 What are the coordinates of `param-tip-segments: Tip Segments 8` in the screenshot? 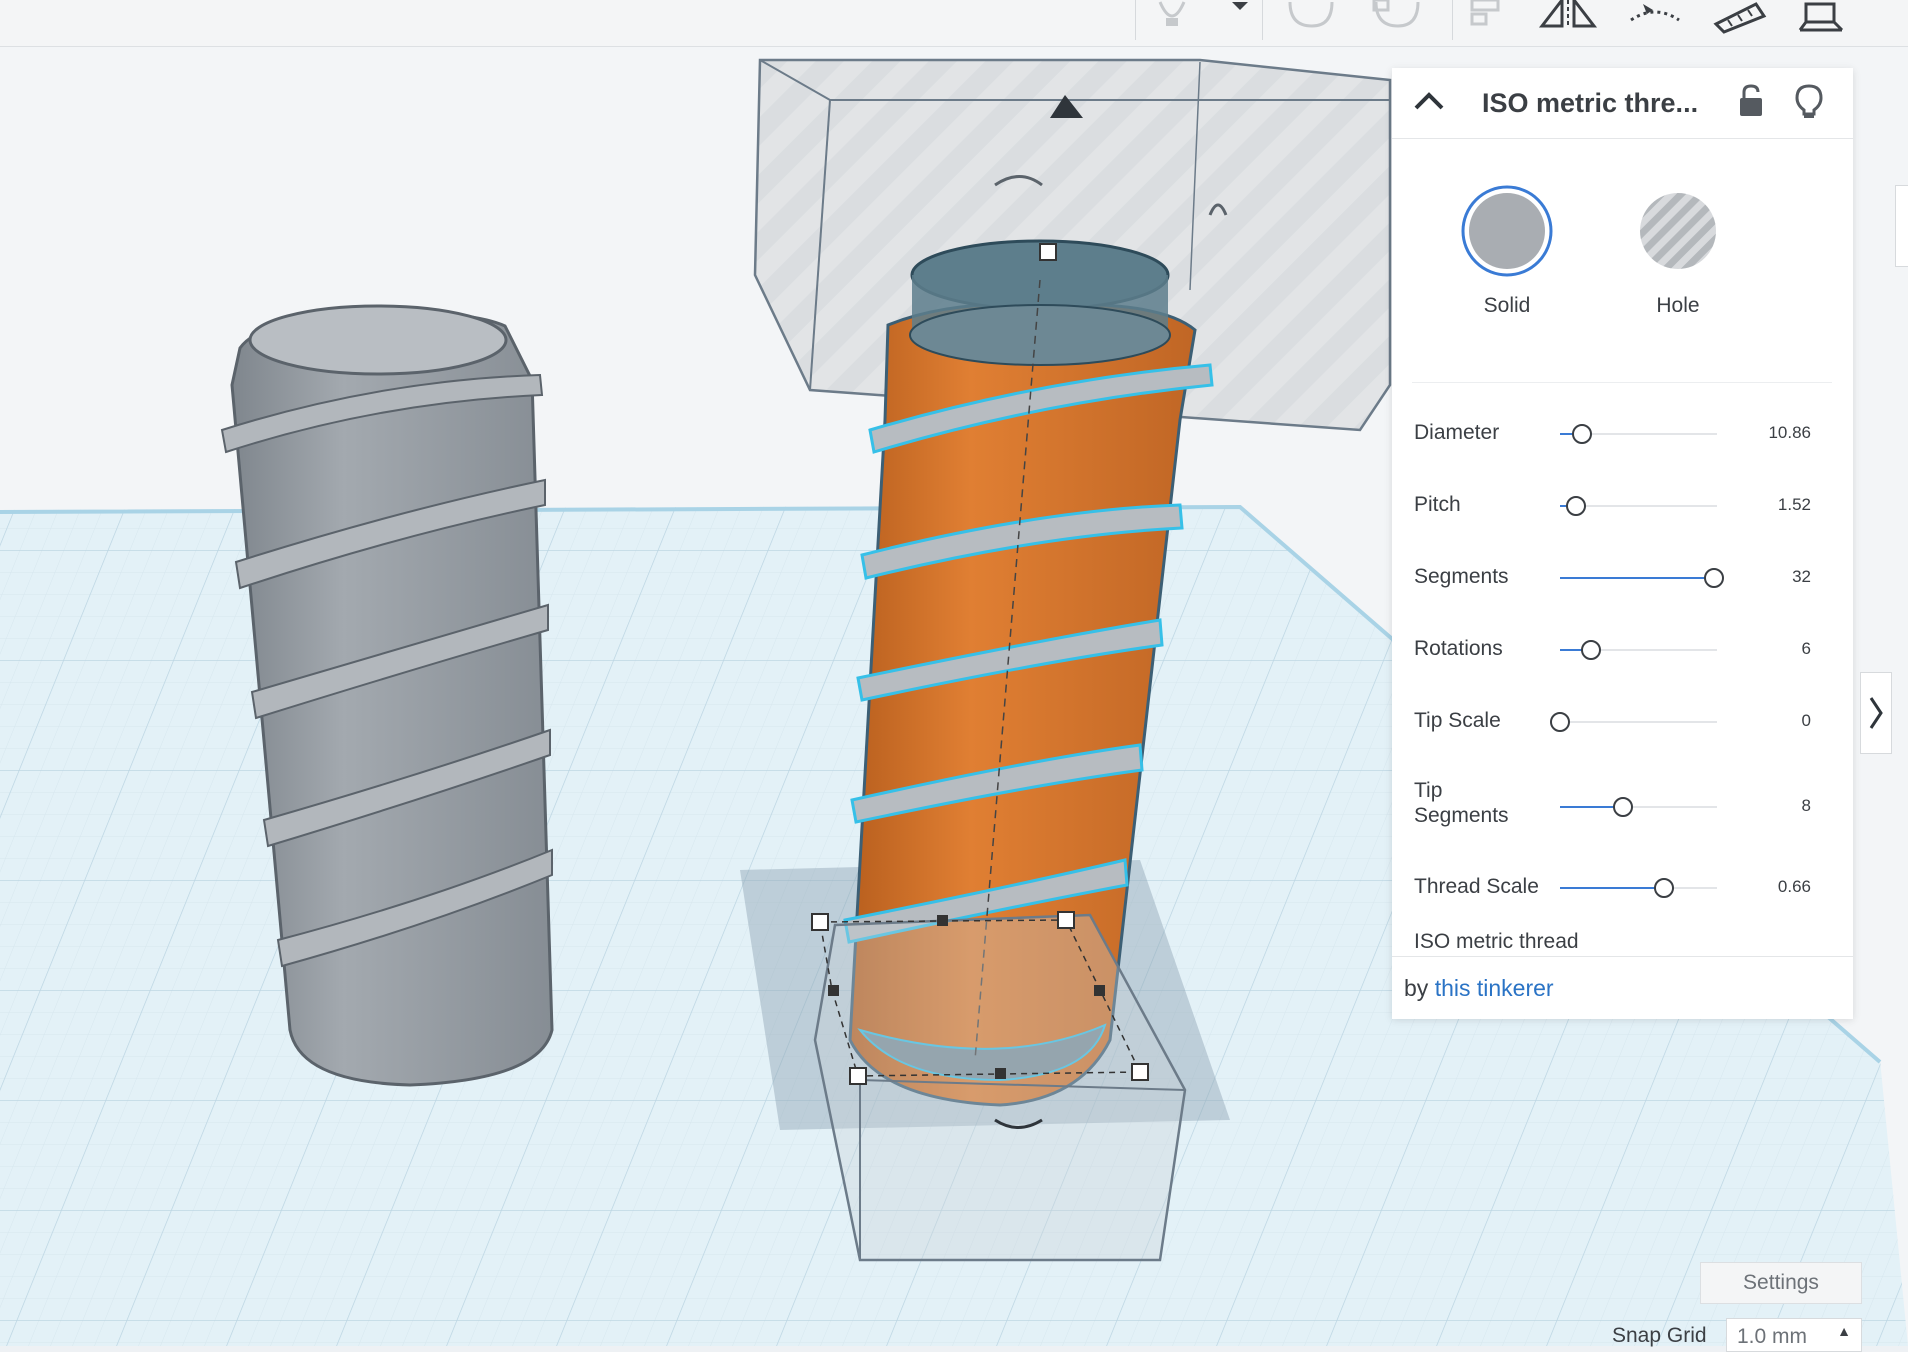 It's located at (1622, 813).